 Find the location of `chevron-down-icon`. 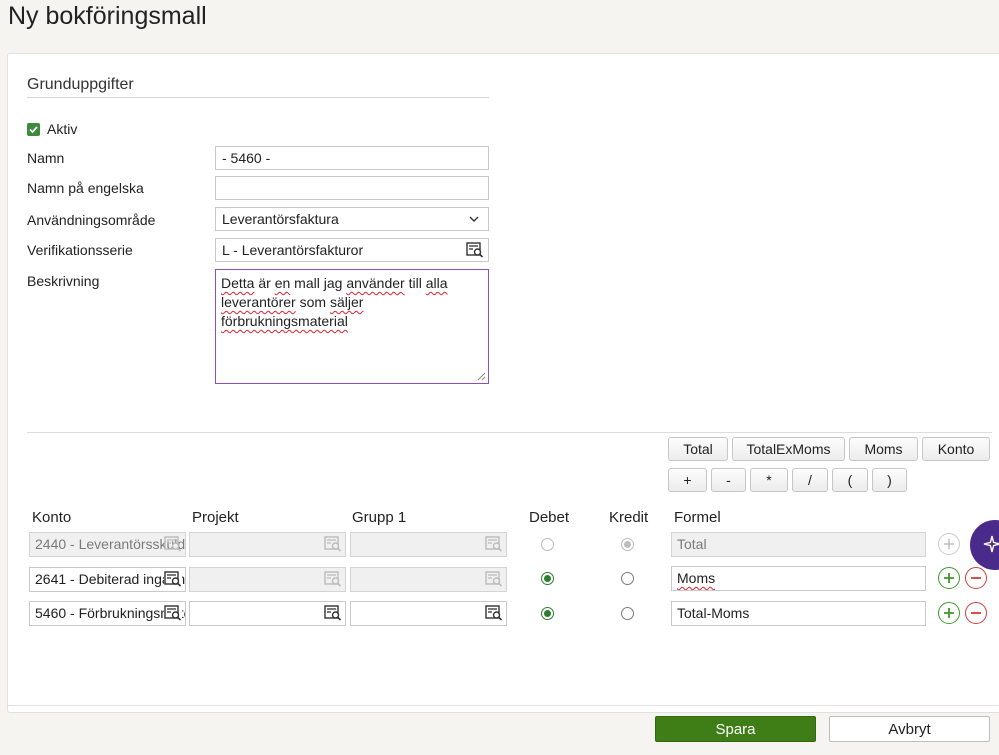

chevron-down-icon is located at coordinates (474, 219).